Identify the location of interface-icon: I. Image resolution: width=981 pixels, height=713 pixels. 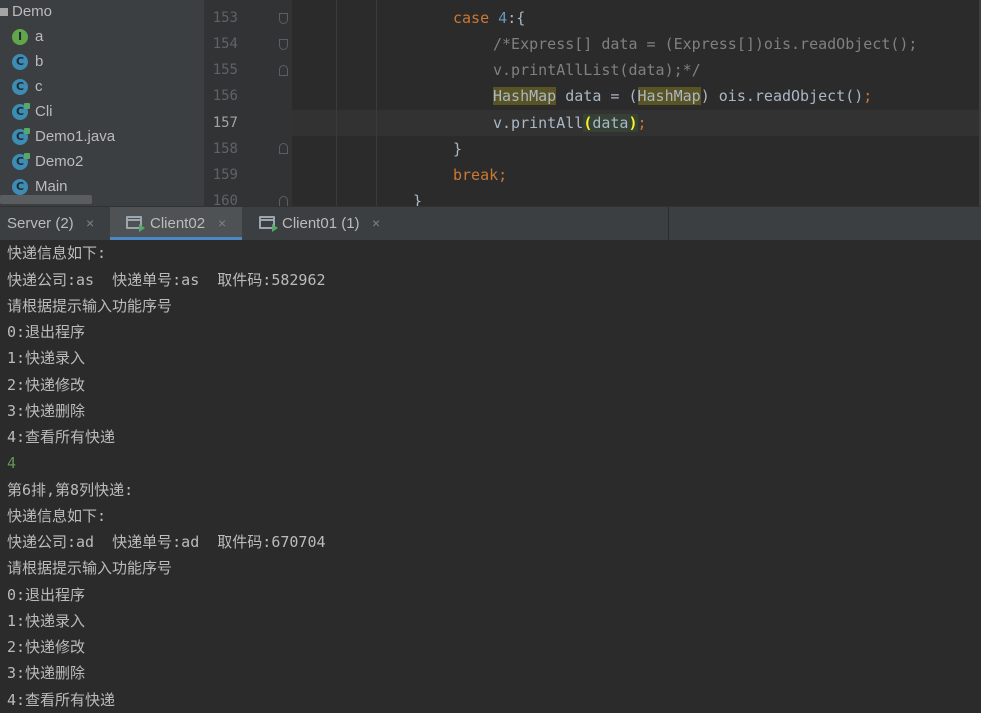
(20, 37).